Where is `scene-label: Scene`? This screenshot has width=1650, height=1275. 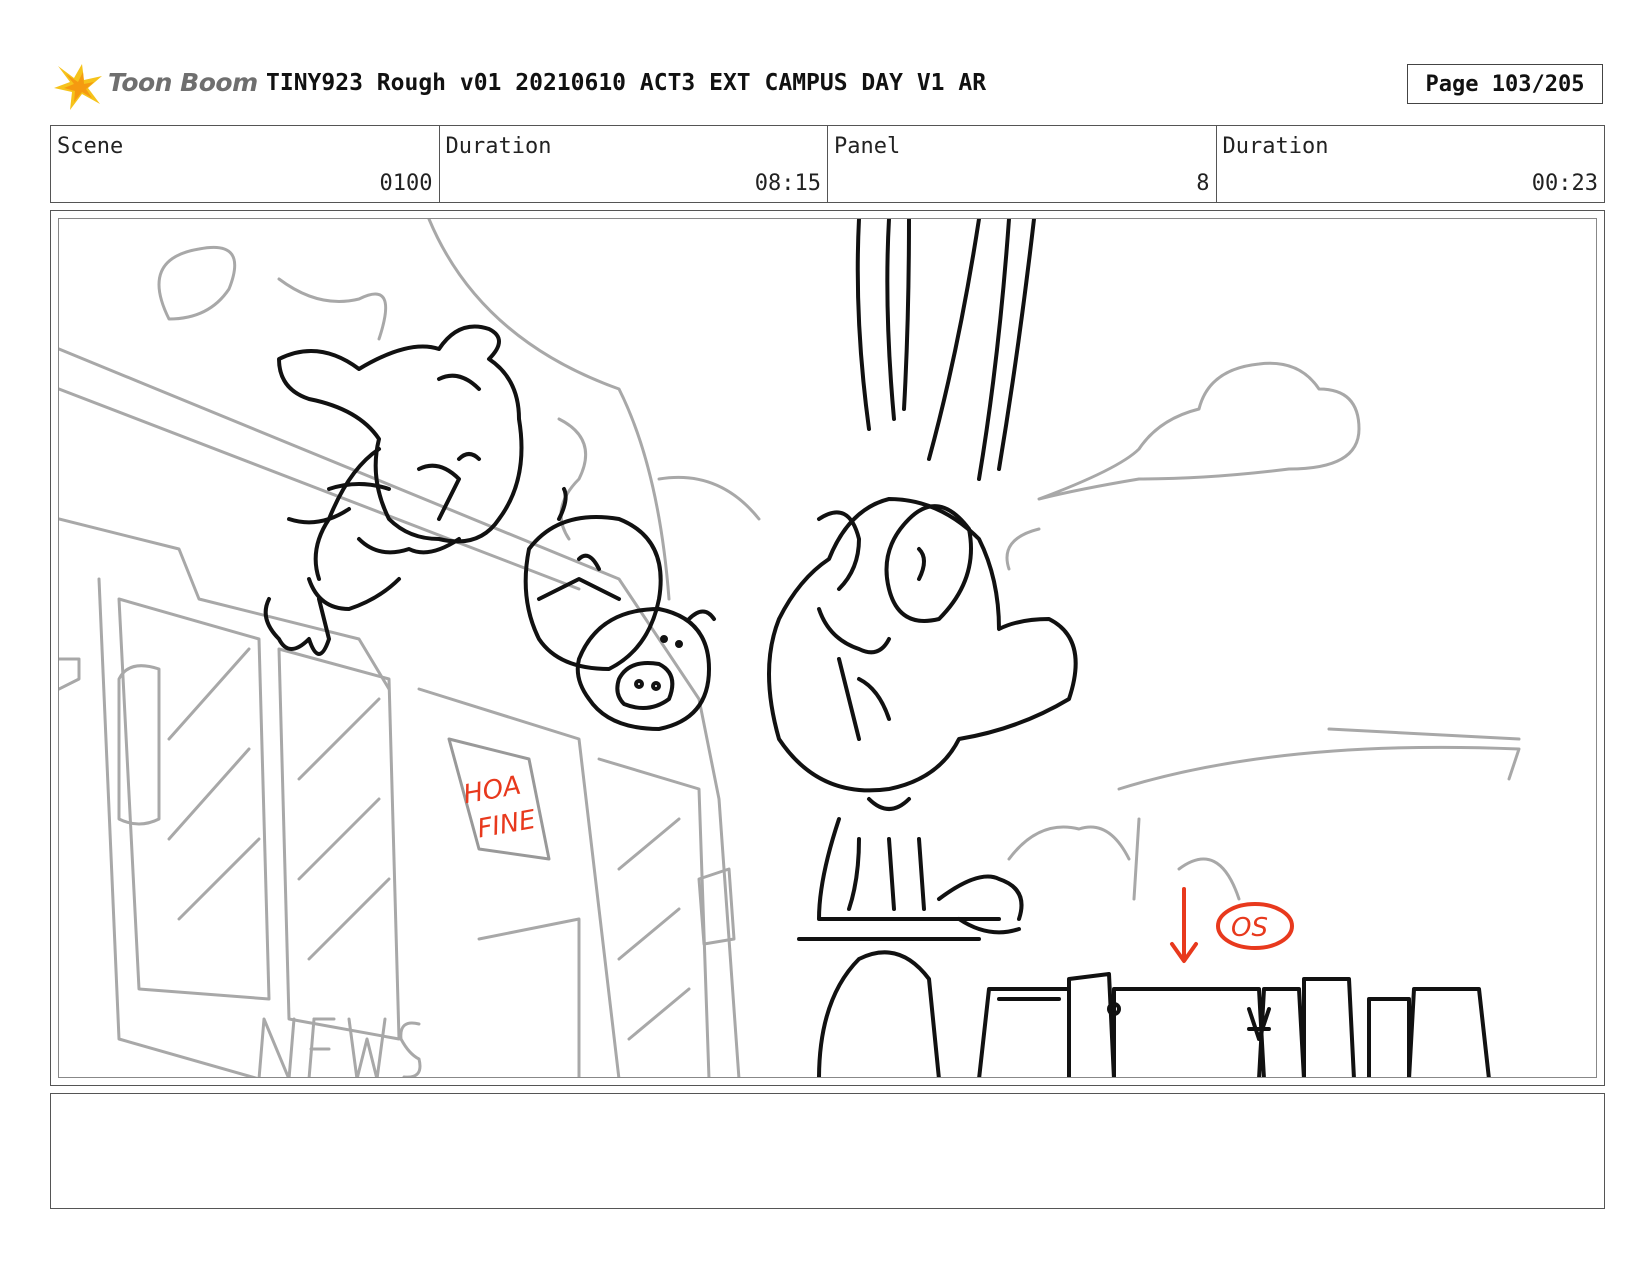 scene-label: Scene is located at coordinates (90, 146).